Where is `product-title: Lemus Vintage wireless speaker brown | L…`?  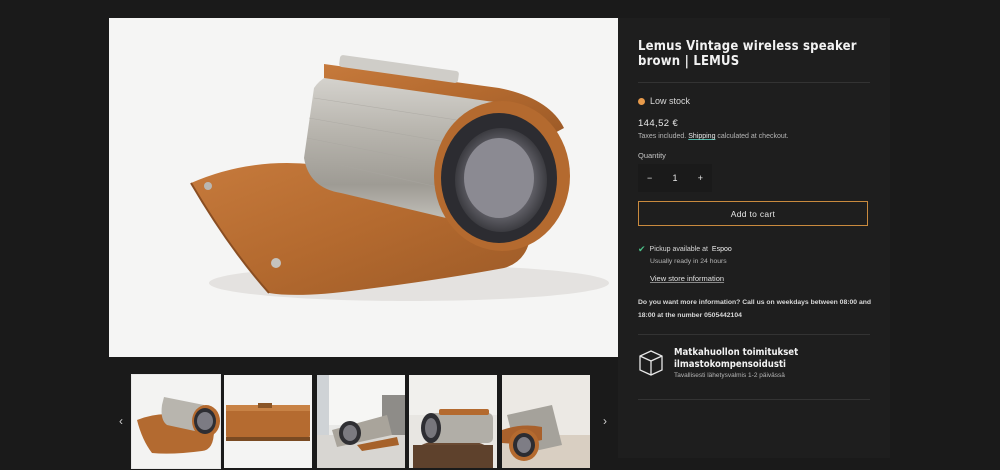 product-title: Lemus Vintage wireless speaker brown | L… is located at coordinates (747, 54).